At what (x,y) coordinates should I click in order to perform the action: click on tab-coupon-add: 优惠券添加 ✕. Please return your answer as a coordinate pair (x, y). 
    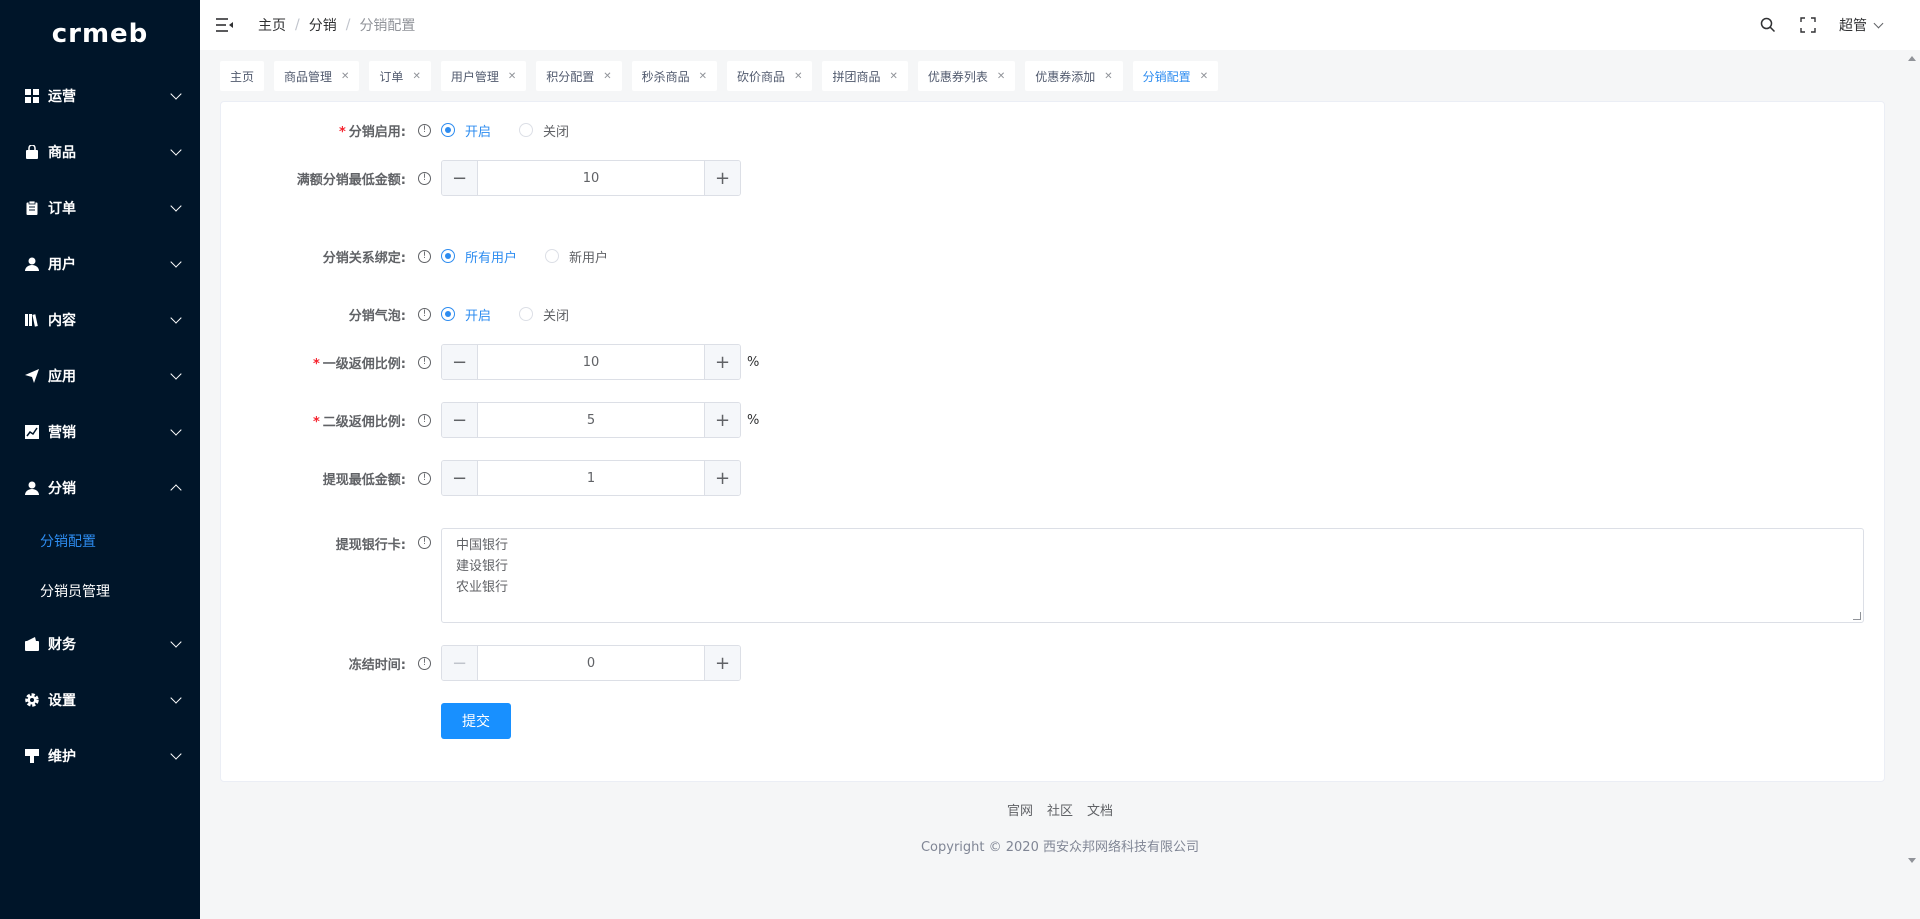
    Looking at the image, I should click on (1074, 76).